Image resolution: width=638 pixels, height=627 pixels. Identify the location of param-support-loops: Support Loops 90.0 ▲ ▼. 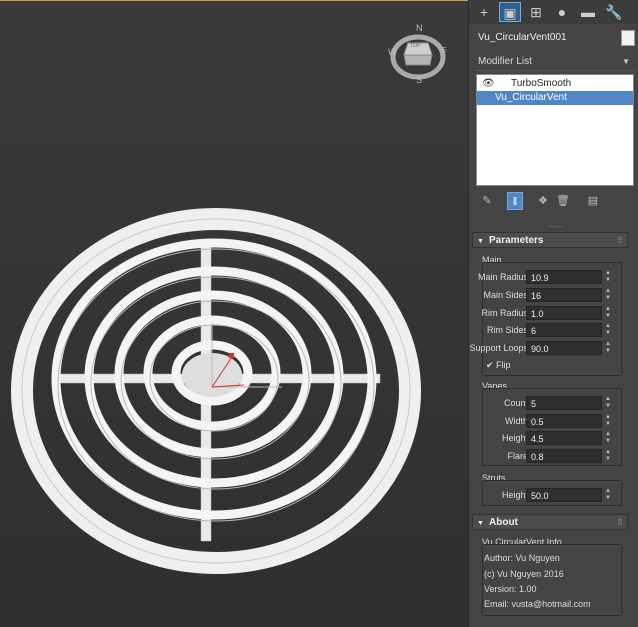
(540, 348).